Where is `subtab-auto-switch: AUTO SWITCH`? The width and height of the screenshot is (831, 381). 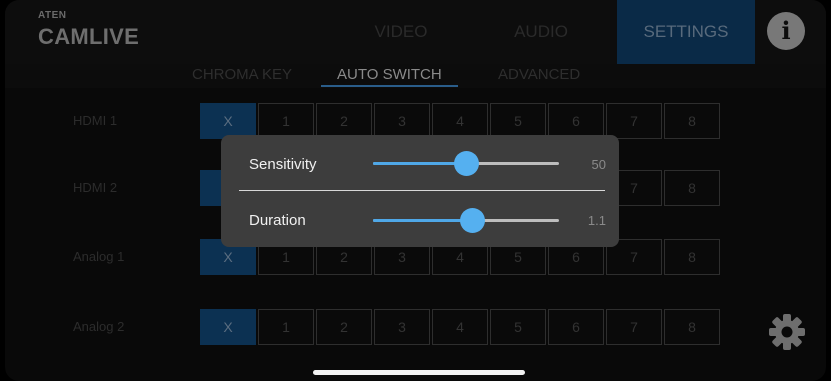
subtab-auto-switch: AUTO SWITCH is located at coordinates (389, 76).